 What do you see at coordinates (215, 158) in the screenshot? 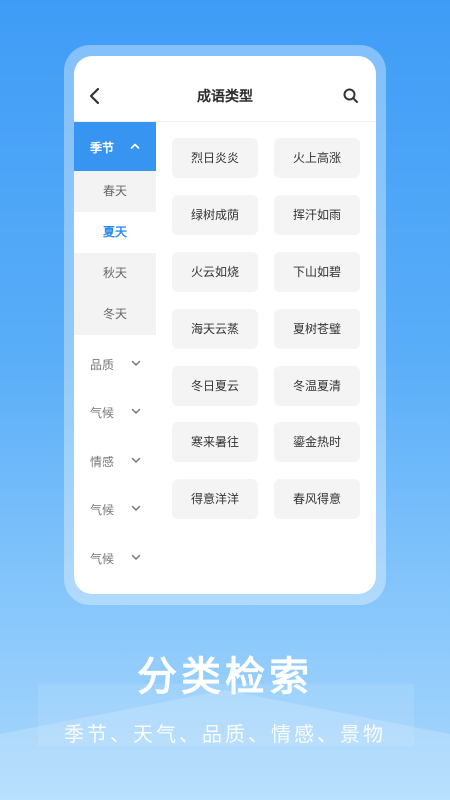
I see `idiom-tag: 烈日炎炎` at bounding box center [215, 158].